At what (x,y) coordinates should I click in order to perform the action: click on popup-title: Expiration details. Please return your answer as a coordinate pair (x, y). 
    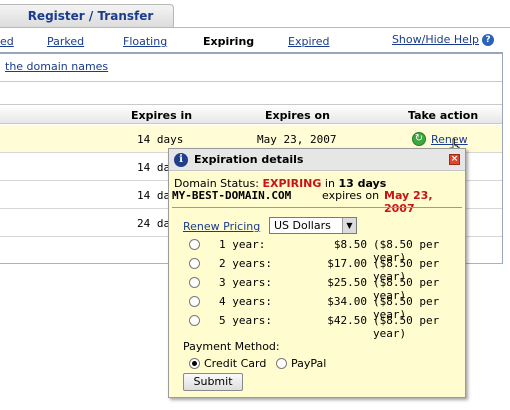
    Looking at the image, I should click on (249, 159).